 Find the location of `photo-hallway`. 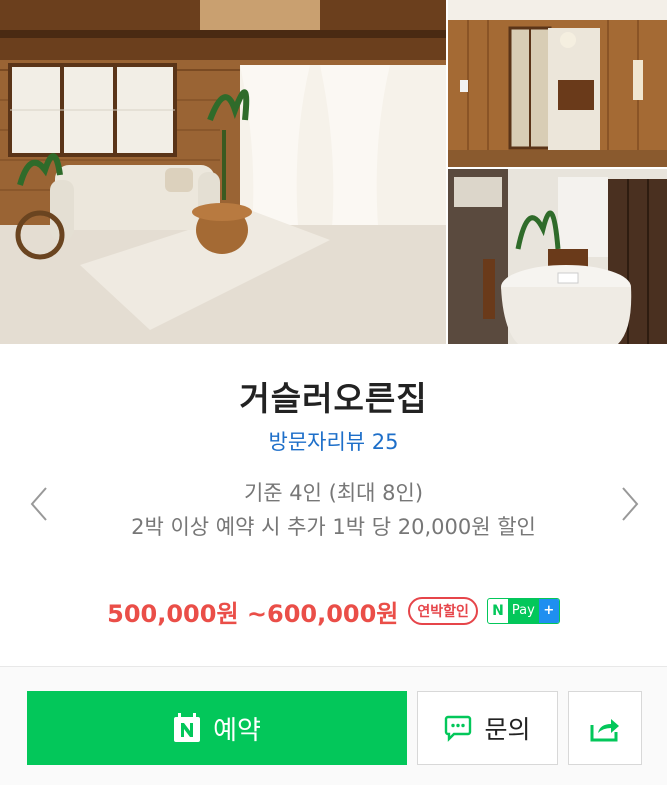

photo-hallway is located at coordinates (557, 83).